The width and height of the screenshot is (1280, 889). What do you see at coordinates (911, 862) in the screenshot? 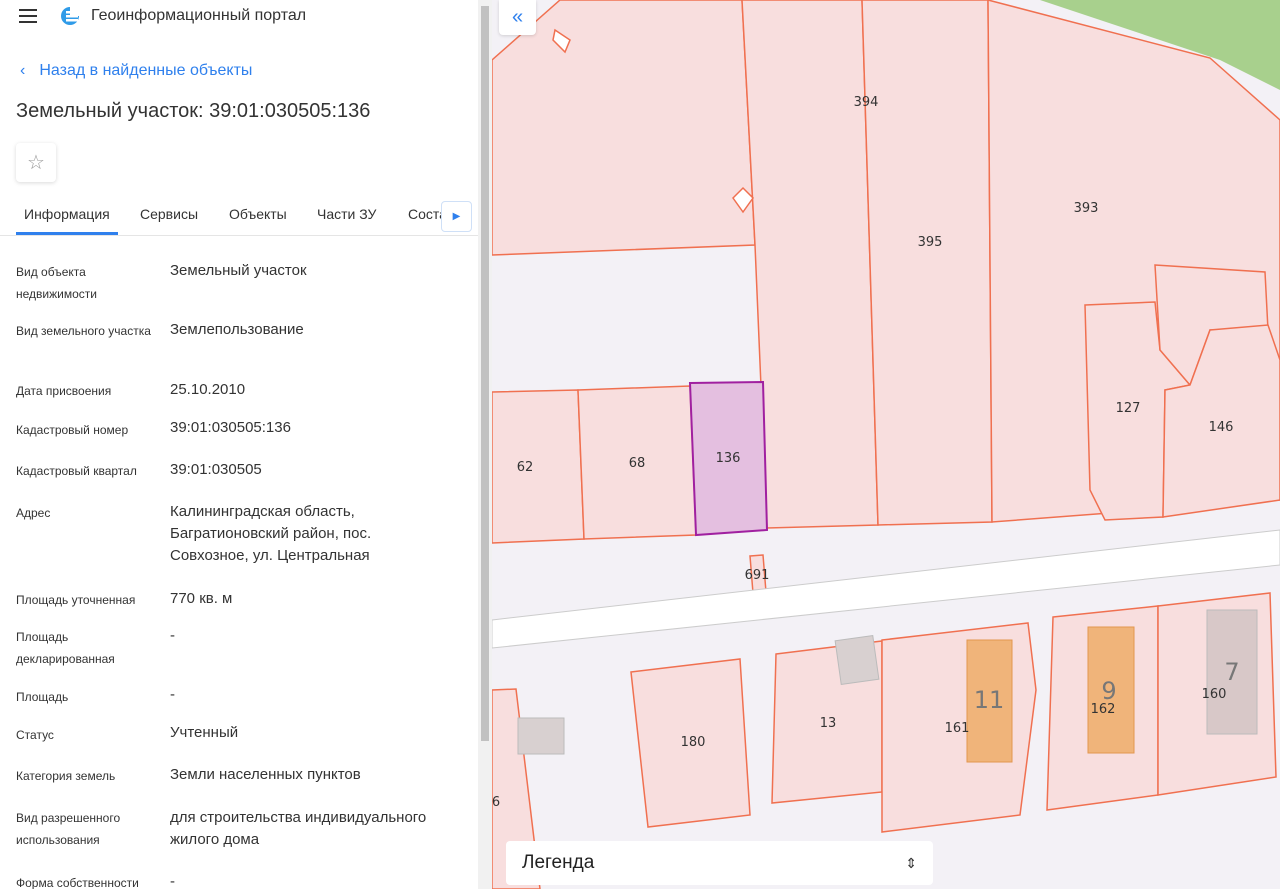
I see `expand-collapse-icon: ⇕` at bounding box center [911, 862].